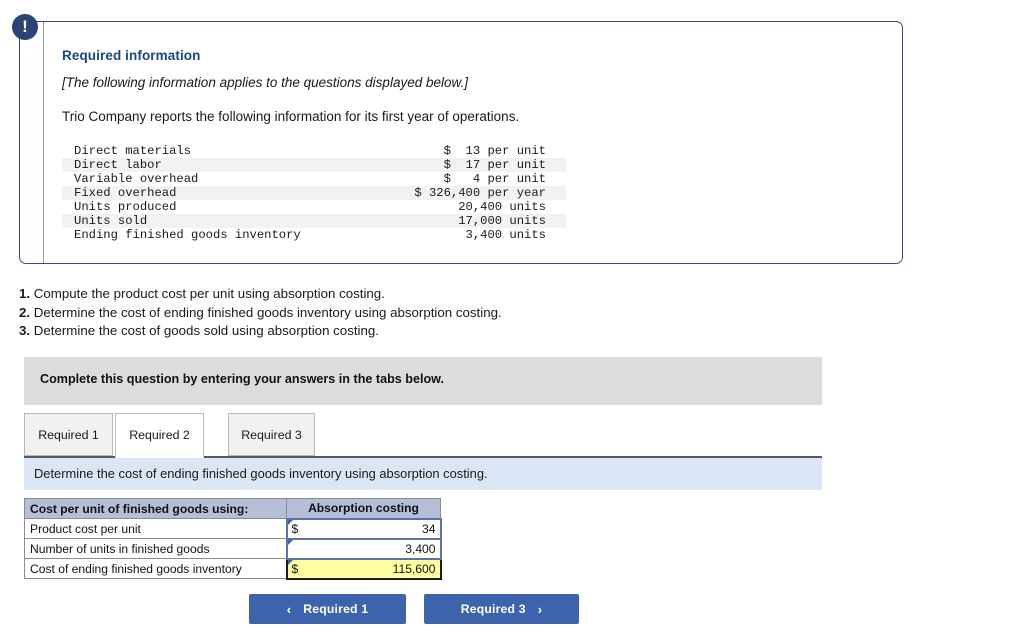 The width and height of the screenshot is (1024, 644). I want to click on cell-content: $115,600, so click(364, 569).